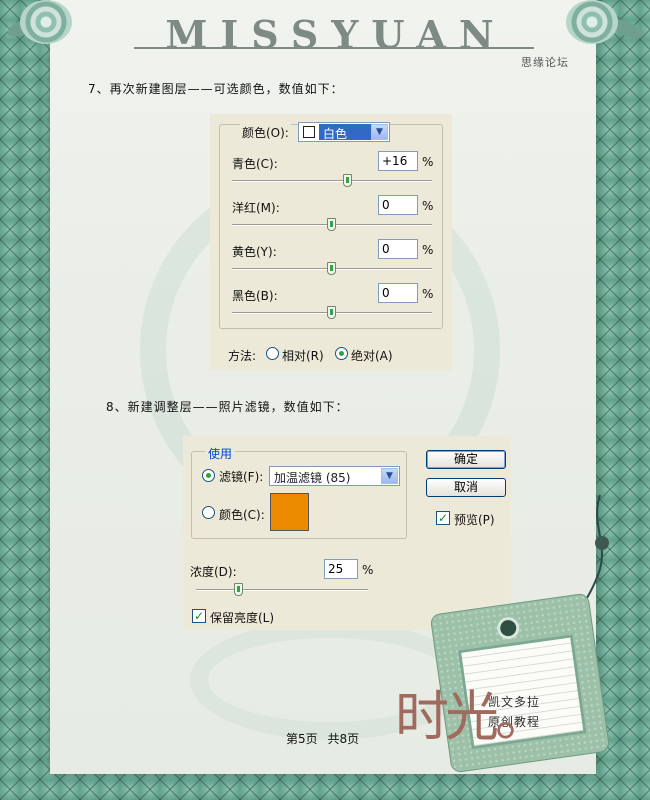  What do you see at coordinates (331, 224) in the screenshot?
I see `magenta-slider-thumb` at bounding box center [331, 224].